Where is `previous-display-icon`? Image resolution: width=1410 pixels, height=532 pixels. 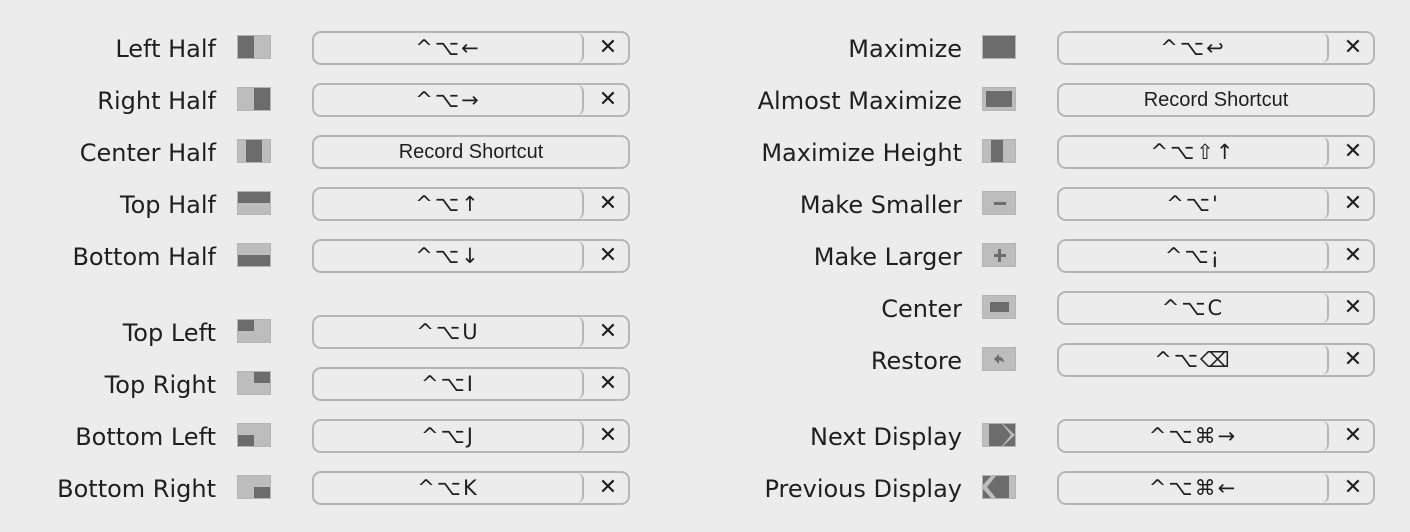
previous-display-icon is located at coordinates (999, 487).